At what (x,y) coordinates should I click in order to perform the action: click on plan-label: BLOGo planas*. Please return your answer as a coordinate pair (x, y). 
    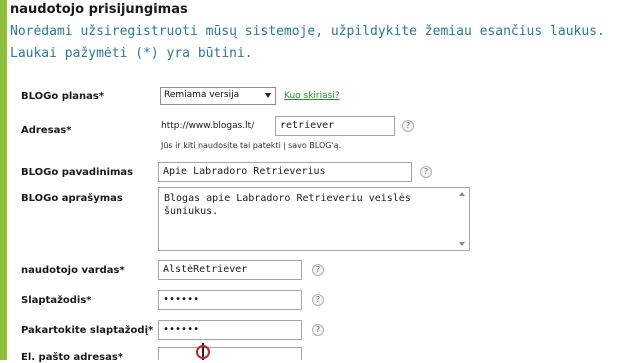
    Looking at the image, I should click on (63, 96).